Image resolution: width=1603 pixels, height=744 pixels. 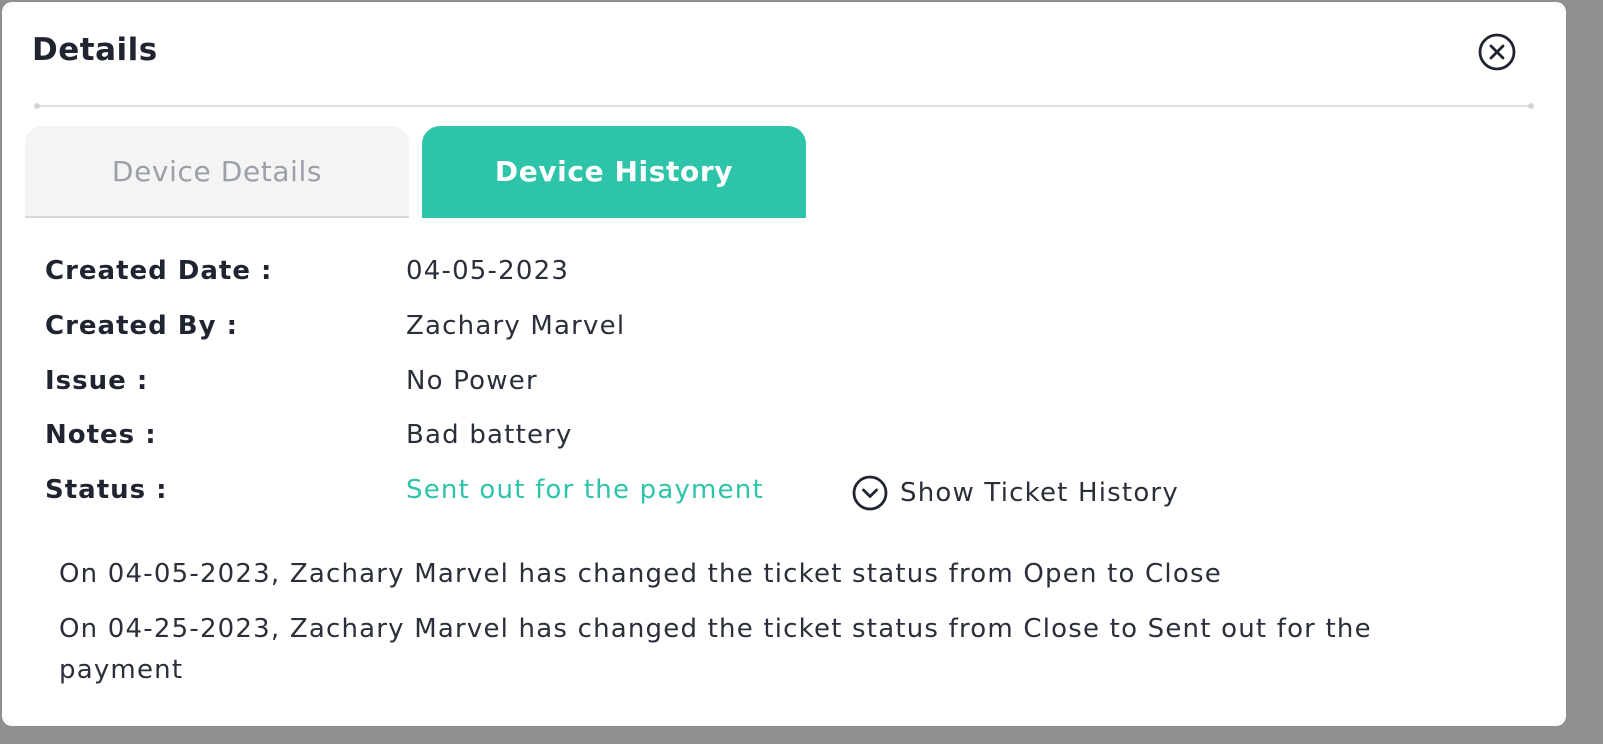 I want to click on show-ticket-history-label: Show Ticket History, so click(x=1039, y=493).